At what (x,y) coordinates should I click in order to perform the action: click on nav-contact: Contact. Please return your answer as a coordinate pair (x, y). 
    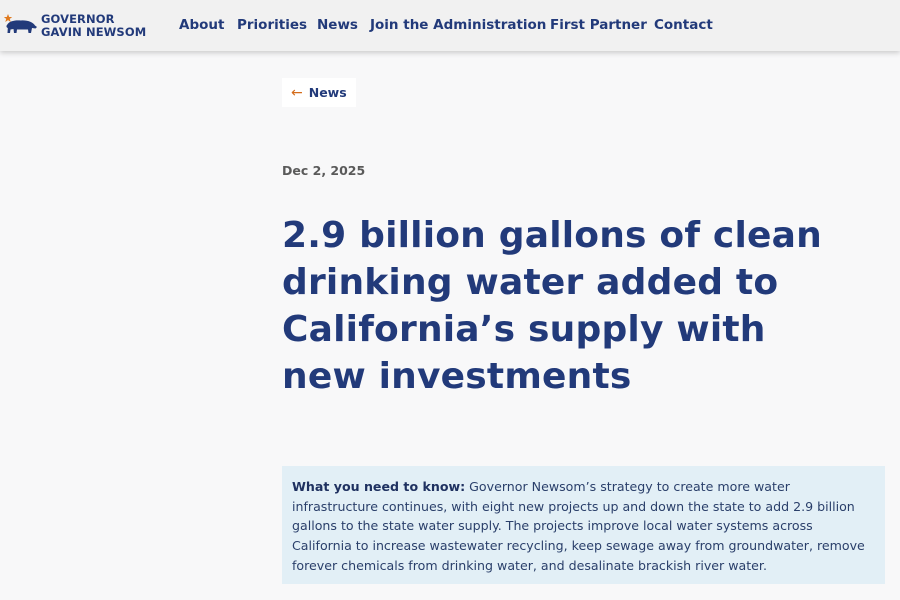
    Looking at the image, I should click on (683, 25).